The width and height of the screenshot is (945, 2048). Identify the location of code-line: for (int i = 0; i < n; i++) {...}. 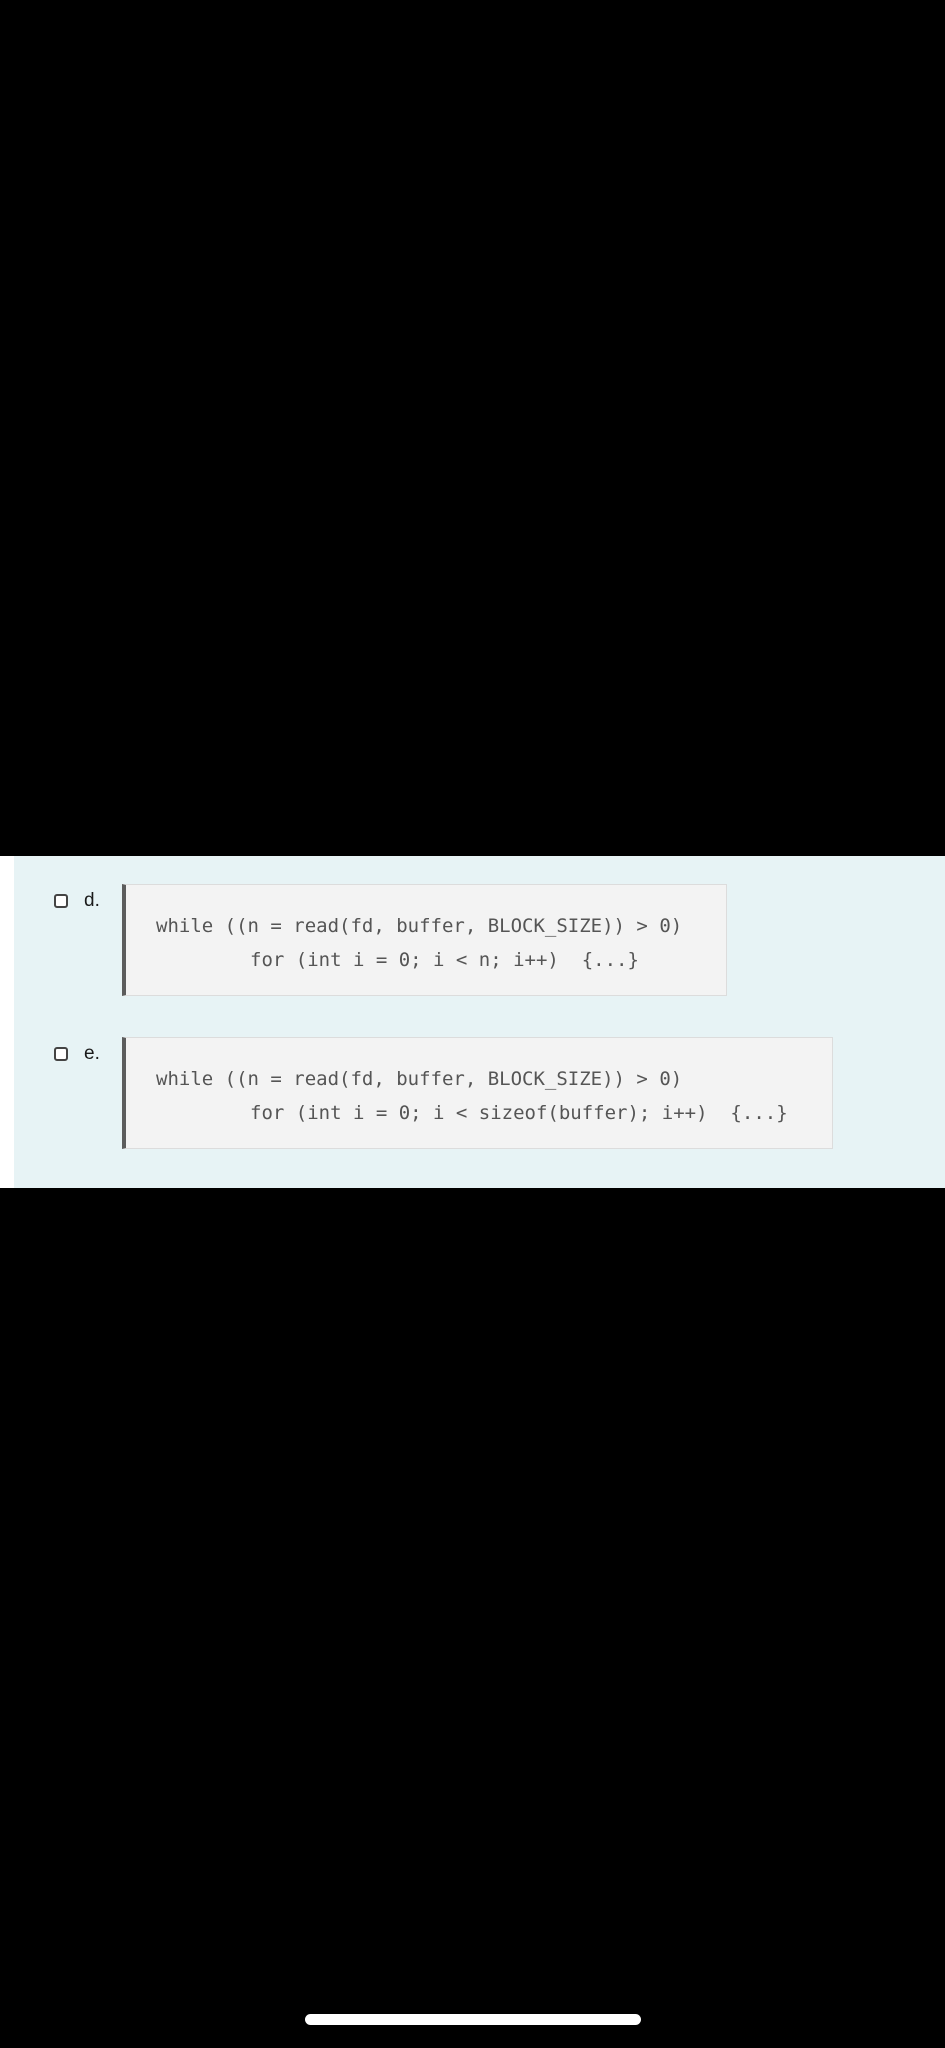
(444, 960).